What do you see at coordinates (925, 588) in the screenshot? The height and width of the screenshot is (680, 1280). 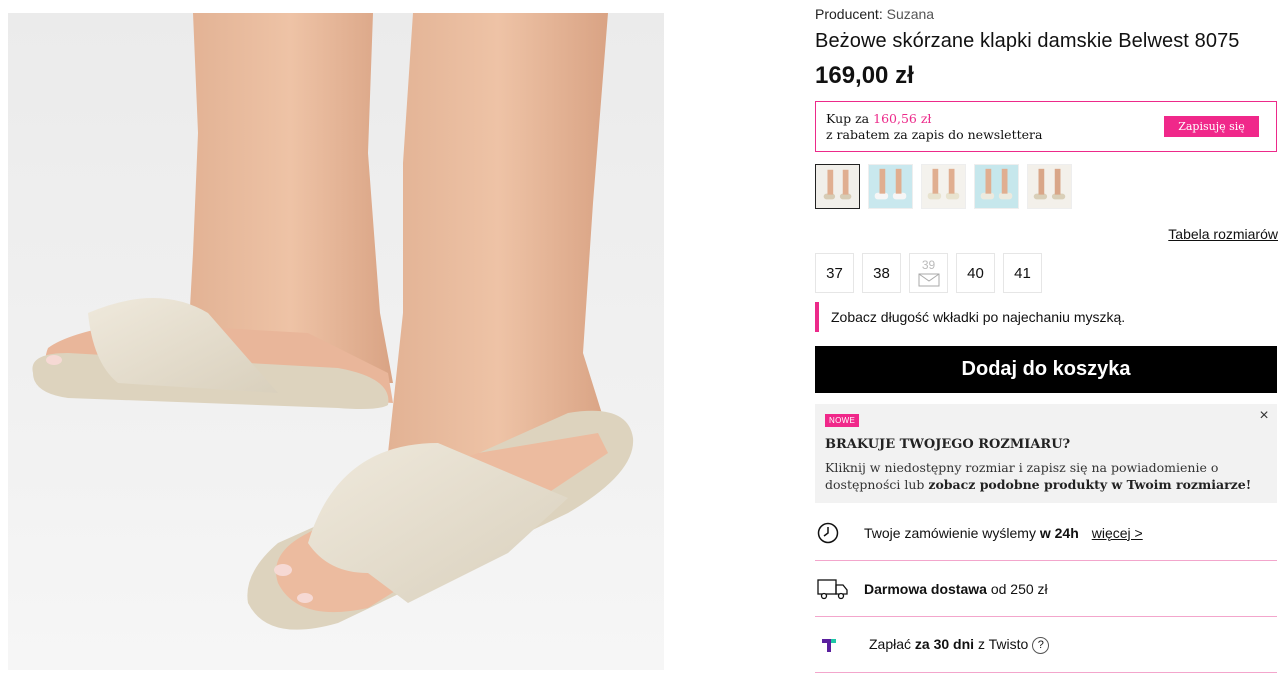 I see `free-delivery-bold: Darmowa dostawa` at bounding box center [925, 588].